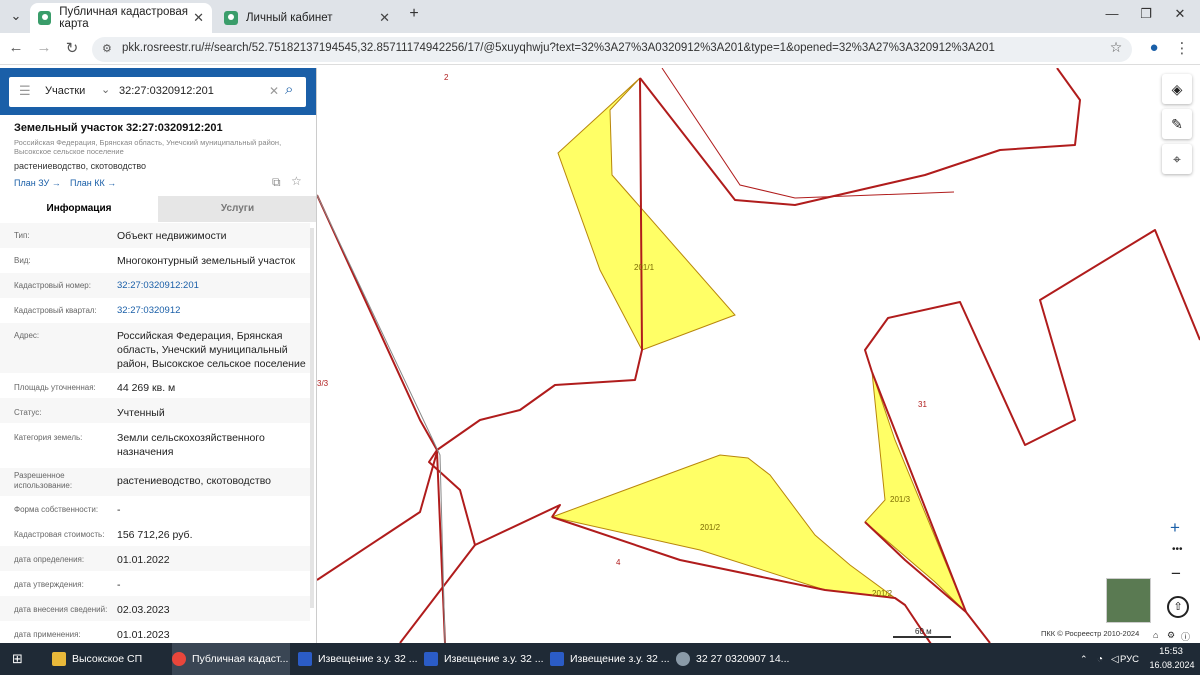 This screenshot has width=1200, height=675. What do you see at coordinates (123, 18) in the screenshot?
I see `tab-label: Публичная кадастровая карта` at bounding box center [123, 18].